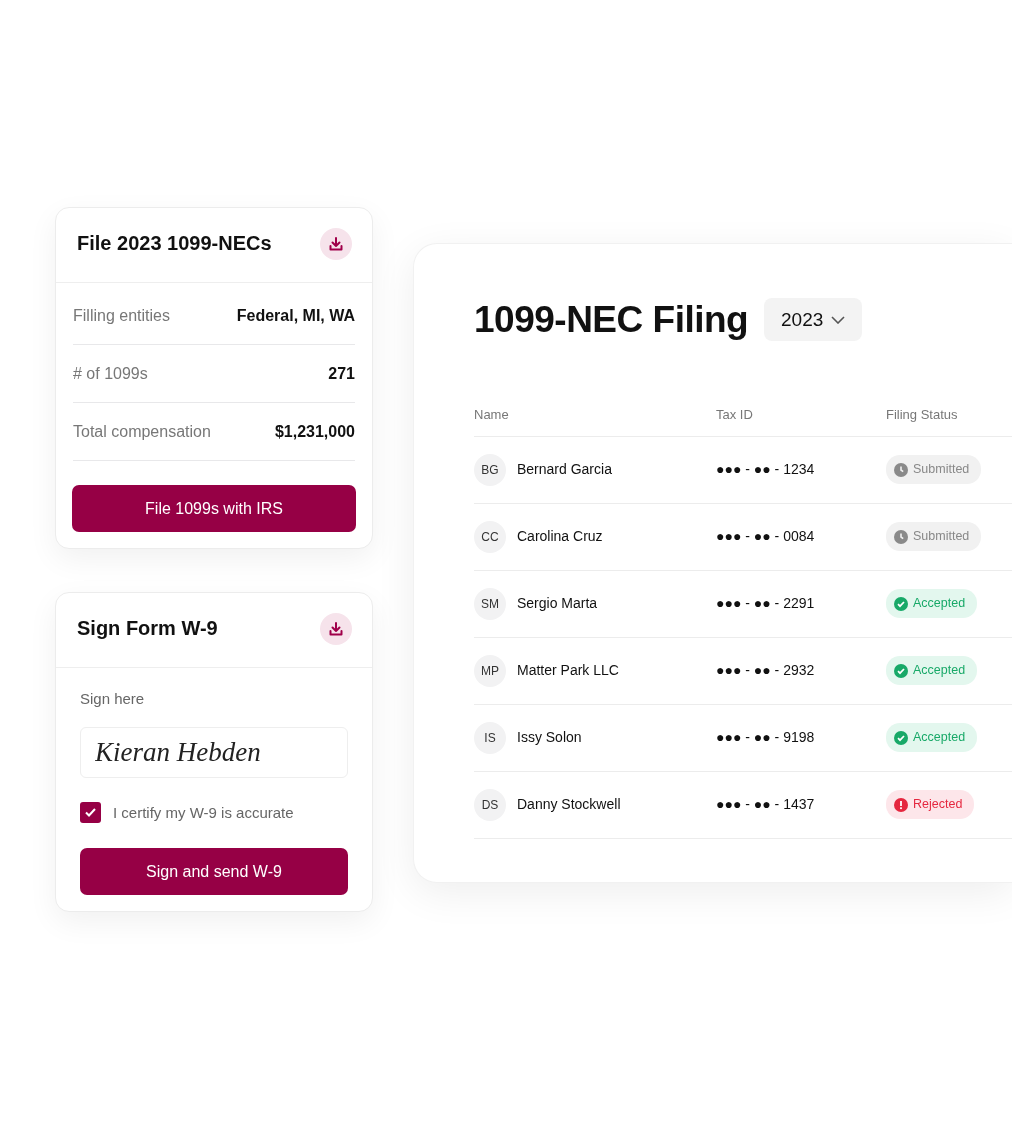 This screenshot has width=1012, height=1124. Describe the element at coordinates (490, 670) in the screenshot. I see `avatar: MP` at that location.